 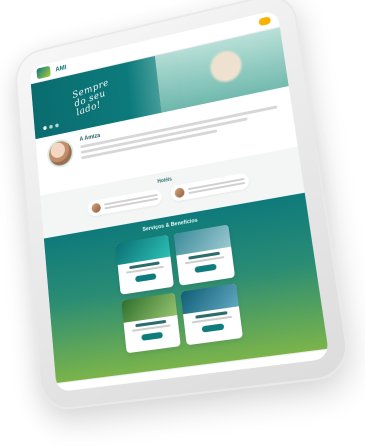 I want to click on hero-carousel-dots, so click(x=51, y=126).